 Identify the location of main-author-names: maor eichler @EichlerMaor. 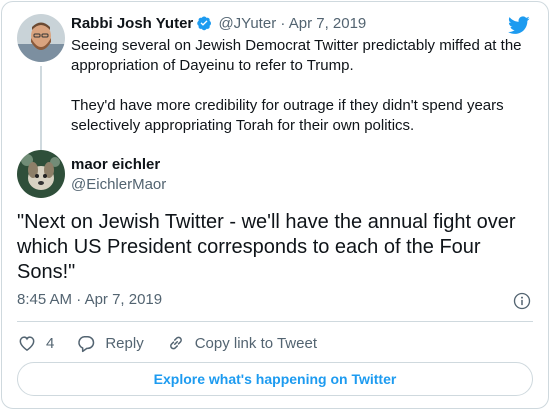
(118, 175).